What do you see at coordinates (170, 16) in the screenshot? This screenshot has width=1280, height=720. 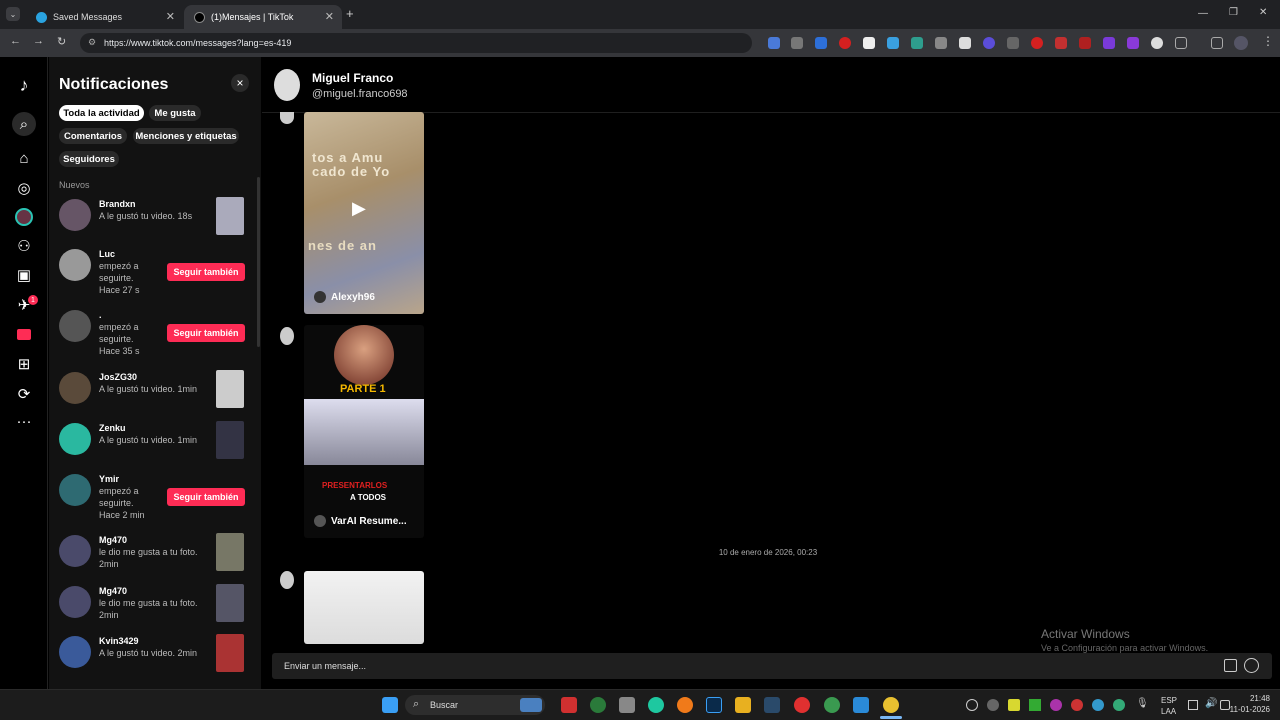 I see `close-tab-icon: ✕` at bounding box center [170, 16].